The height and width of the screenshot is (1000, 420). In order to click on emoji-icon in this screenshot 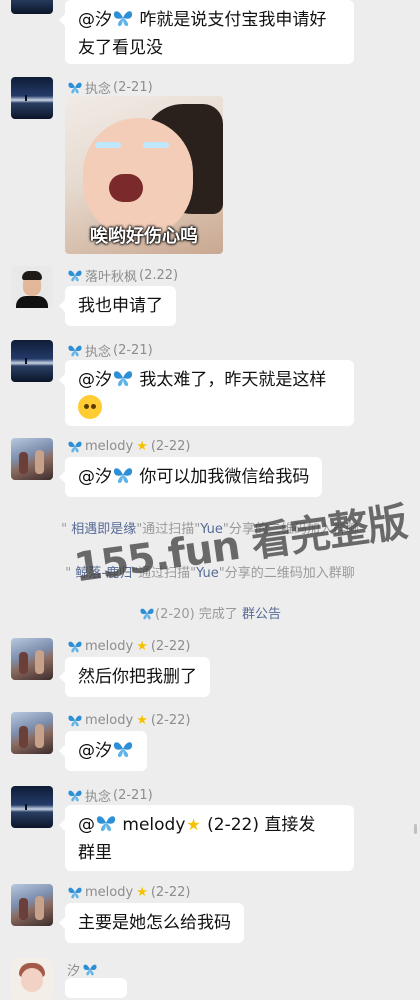, I will do `click(90, 407)`.